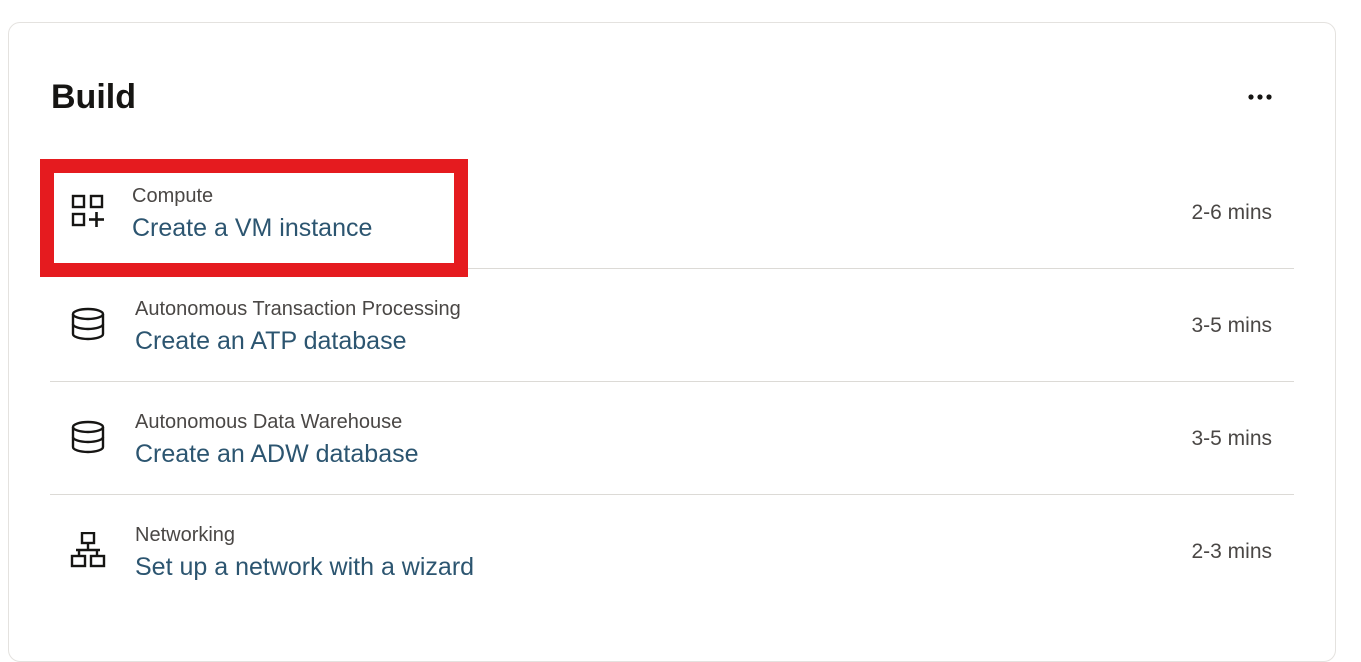 The image size is (1361, 662). I want to click on item-duration: 2-3 mins, so click(1231, 551).